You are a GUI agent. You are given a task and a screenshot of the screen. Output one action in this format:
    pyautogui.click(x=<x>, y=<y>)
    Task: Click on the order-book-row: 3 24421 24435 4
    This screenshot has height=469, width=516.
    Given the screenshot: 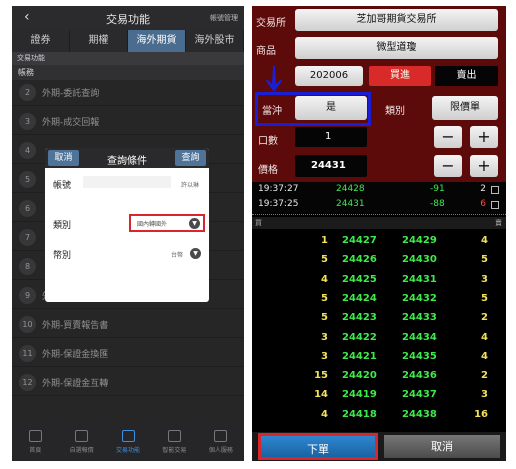 What is the action you would take?
    pyautogui.click(x=379, y=357)
    